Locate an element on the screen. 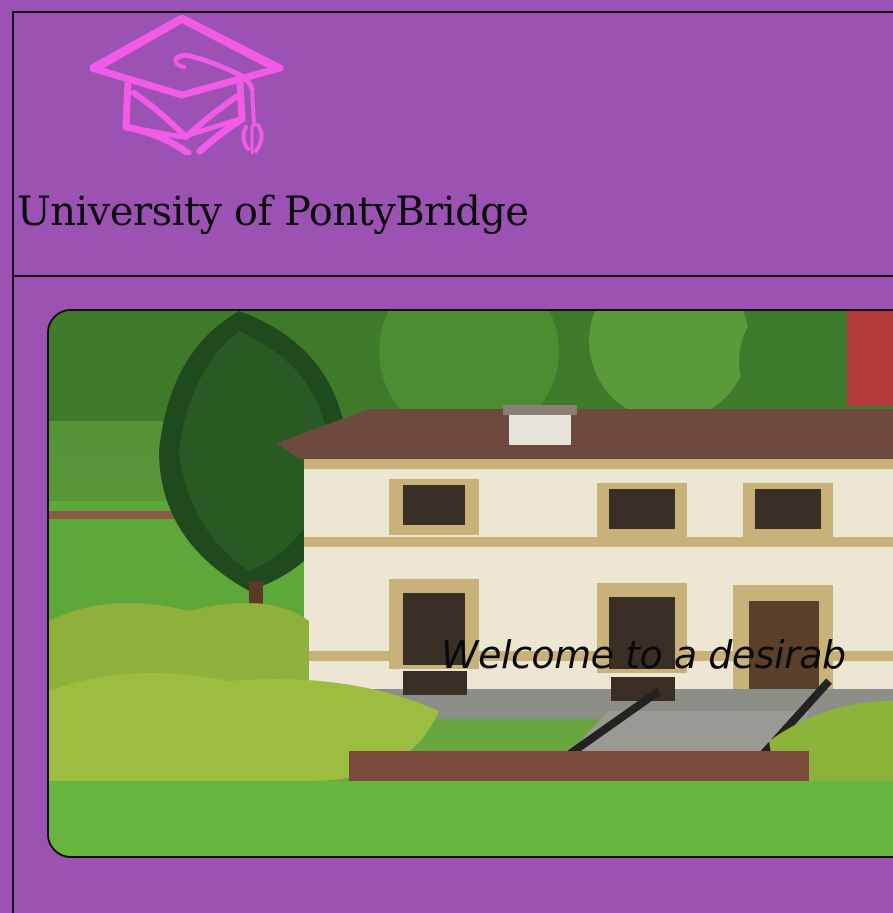 This screenshot has width=893, height=913. graduation-cap-icon is located at coordinates (187, 85).